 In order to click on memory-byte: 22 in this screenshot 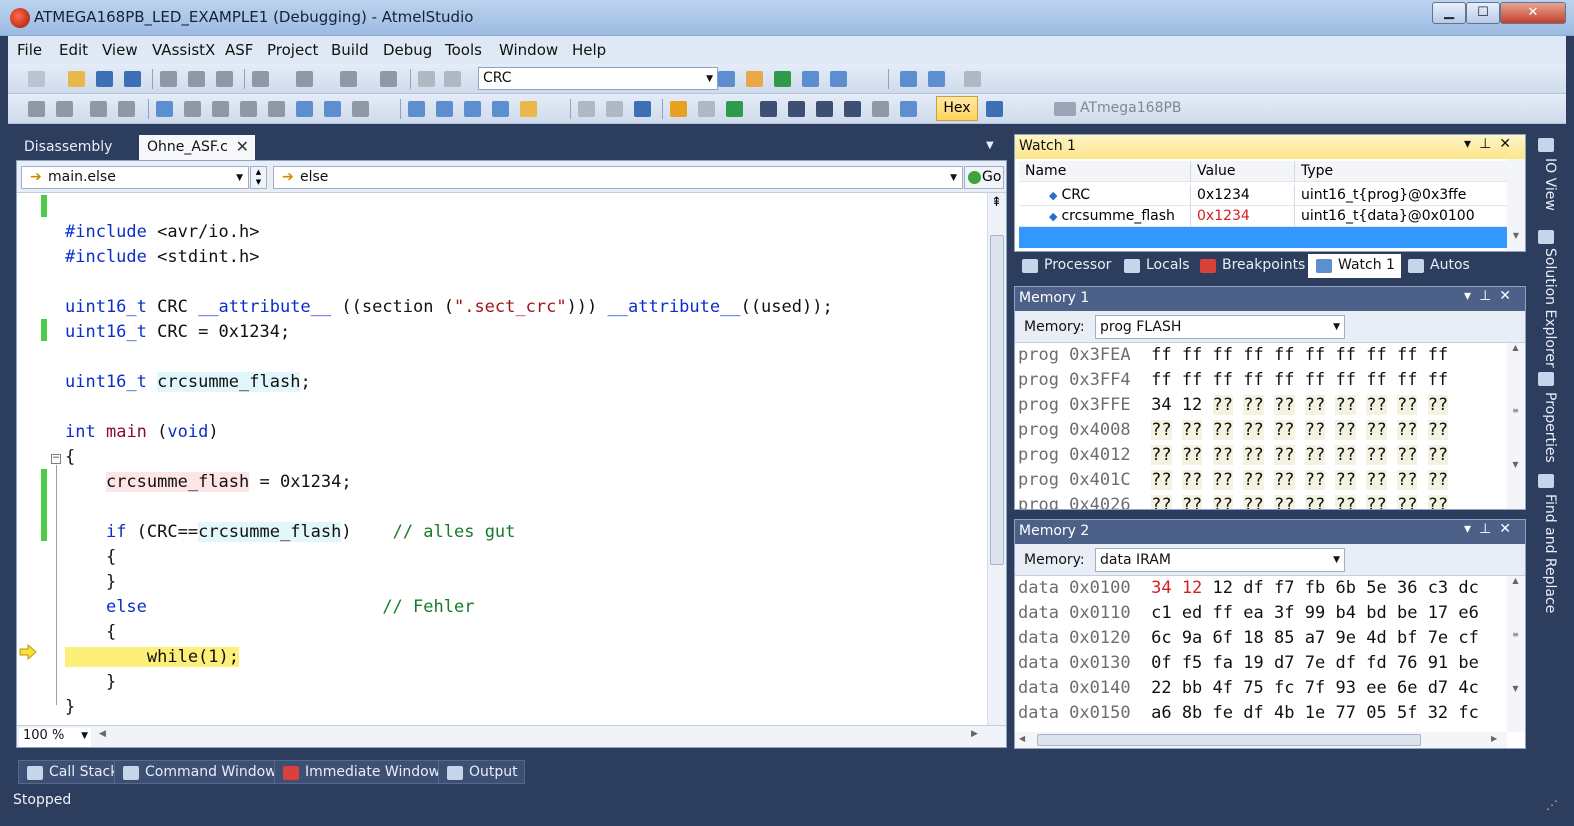, I will do `click(1161, 688)`.